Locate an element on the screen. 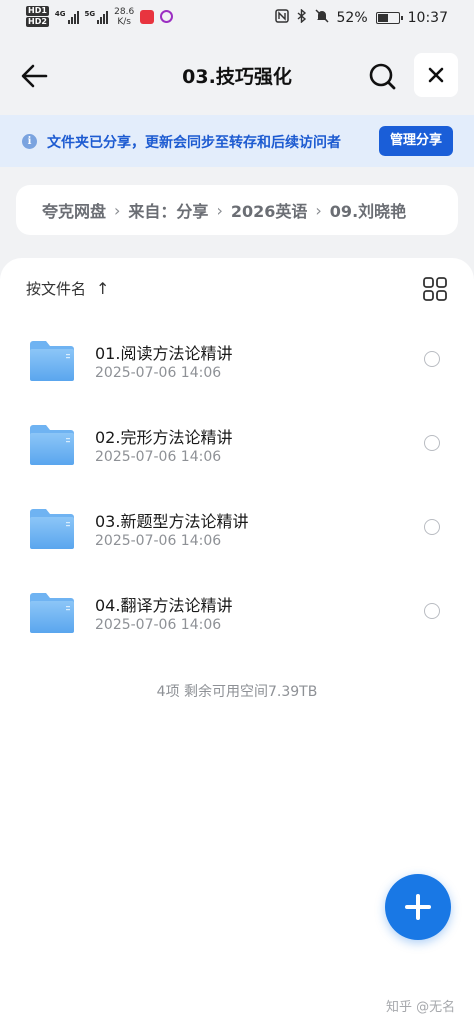 This screenshot has height=1027, width=474. close-button is located at coordinates (436, 75).